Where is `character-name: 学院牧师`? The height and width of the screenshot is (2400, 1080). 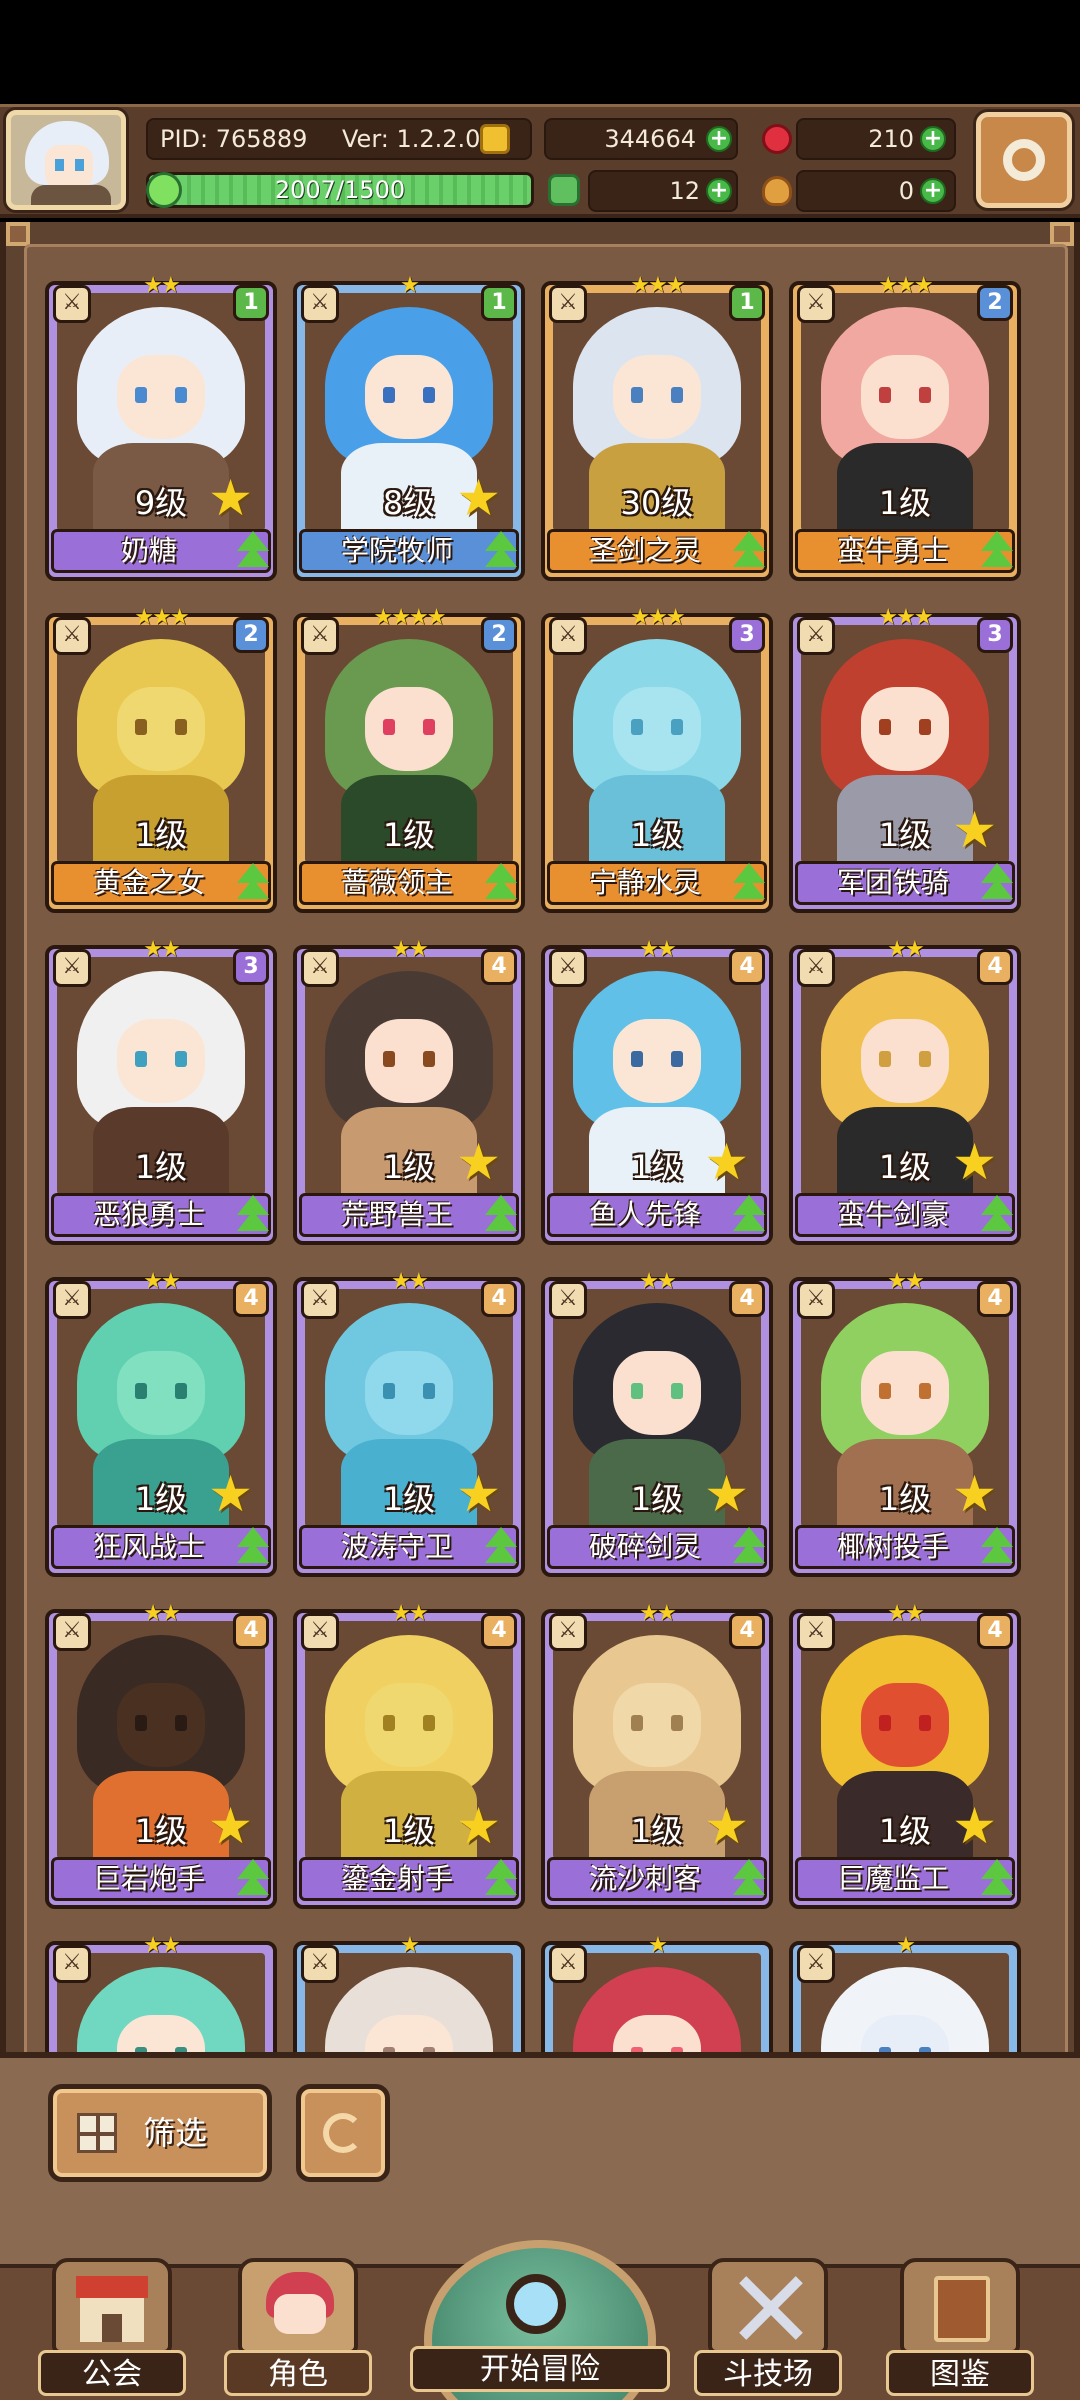
character-name: 学院牧师 is located at coordinates (396, 550).